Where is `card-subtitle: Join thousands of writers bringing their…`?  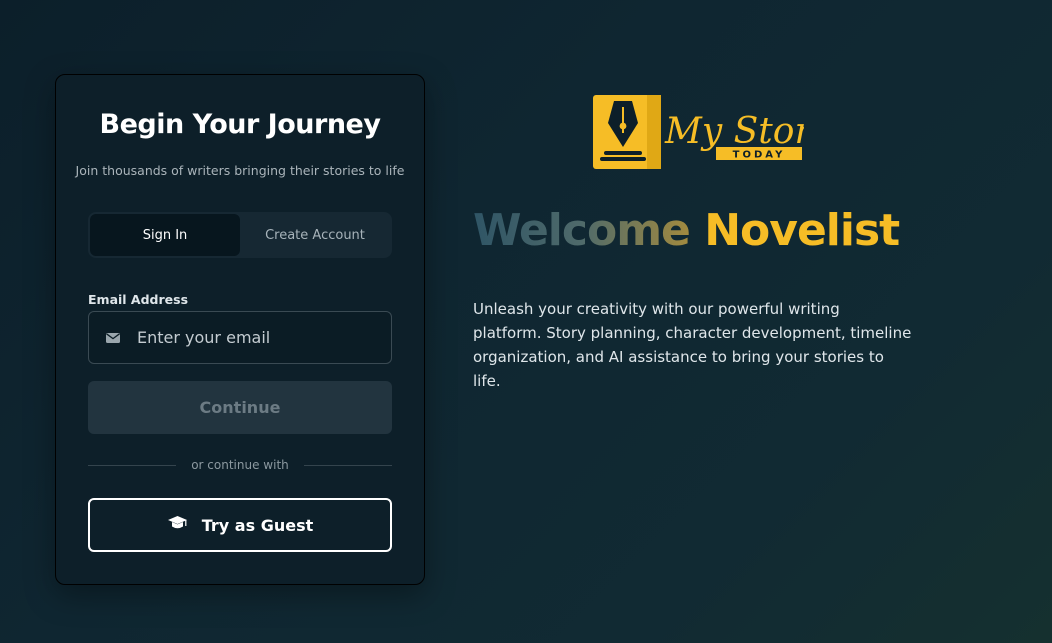
card-subtitle: Join thousands of writers bringing their… is located at coordinates (240, 170).